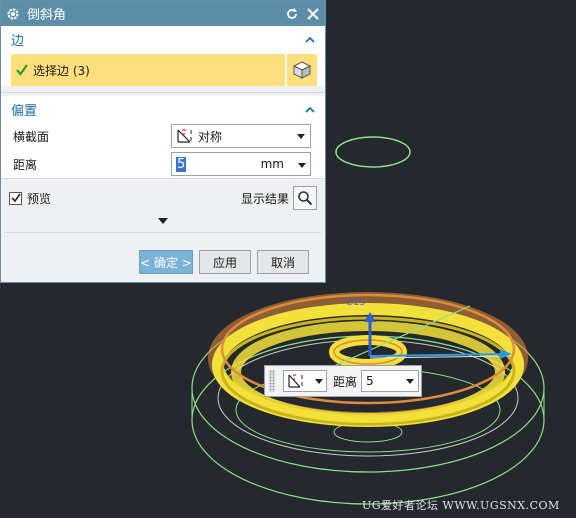 The width and height of the screenshot is (576, 518). What do you see at coordinates (166, 262) in the screenshot?
I see `ok-button: < 确定 >` at bounding box center [166, 262].